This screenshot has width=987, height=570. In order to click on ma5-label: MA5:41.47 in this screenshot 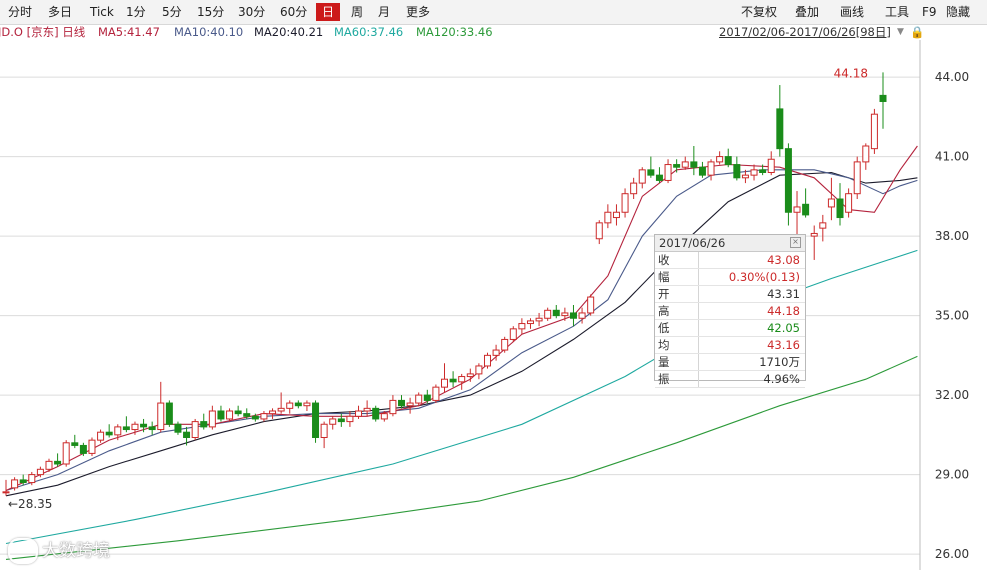, I will do `click(129, 32)`.